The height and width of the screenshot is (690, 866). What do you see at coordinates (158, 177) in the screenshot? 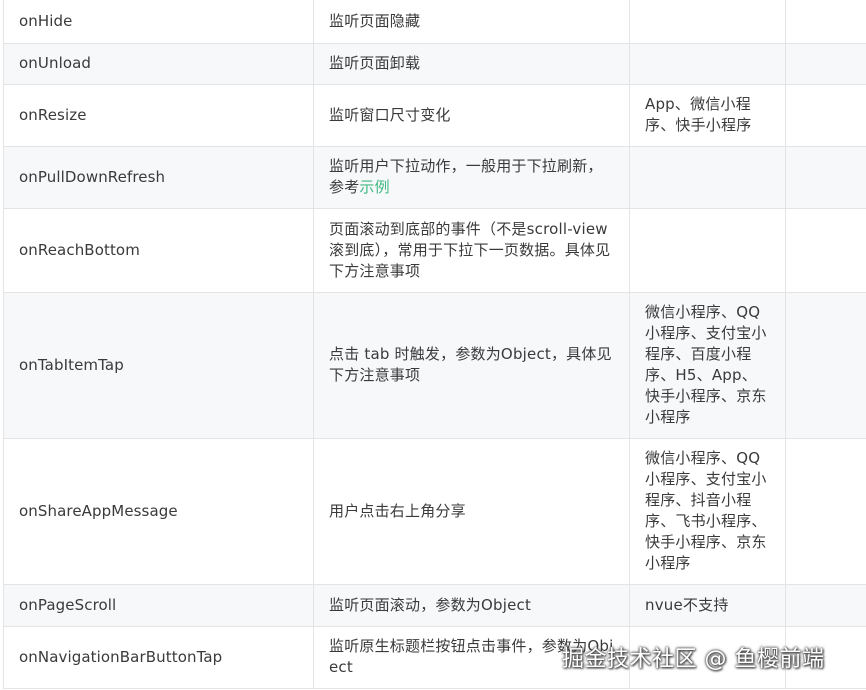
I see `method-name: onPullDownRefresh` at bounding box center [158, 177].